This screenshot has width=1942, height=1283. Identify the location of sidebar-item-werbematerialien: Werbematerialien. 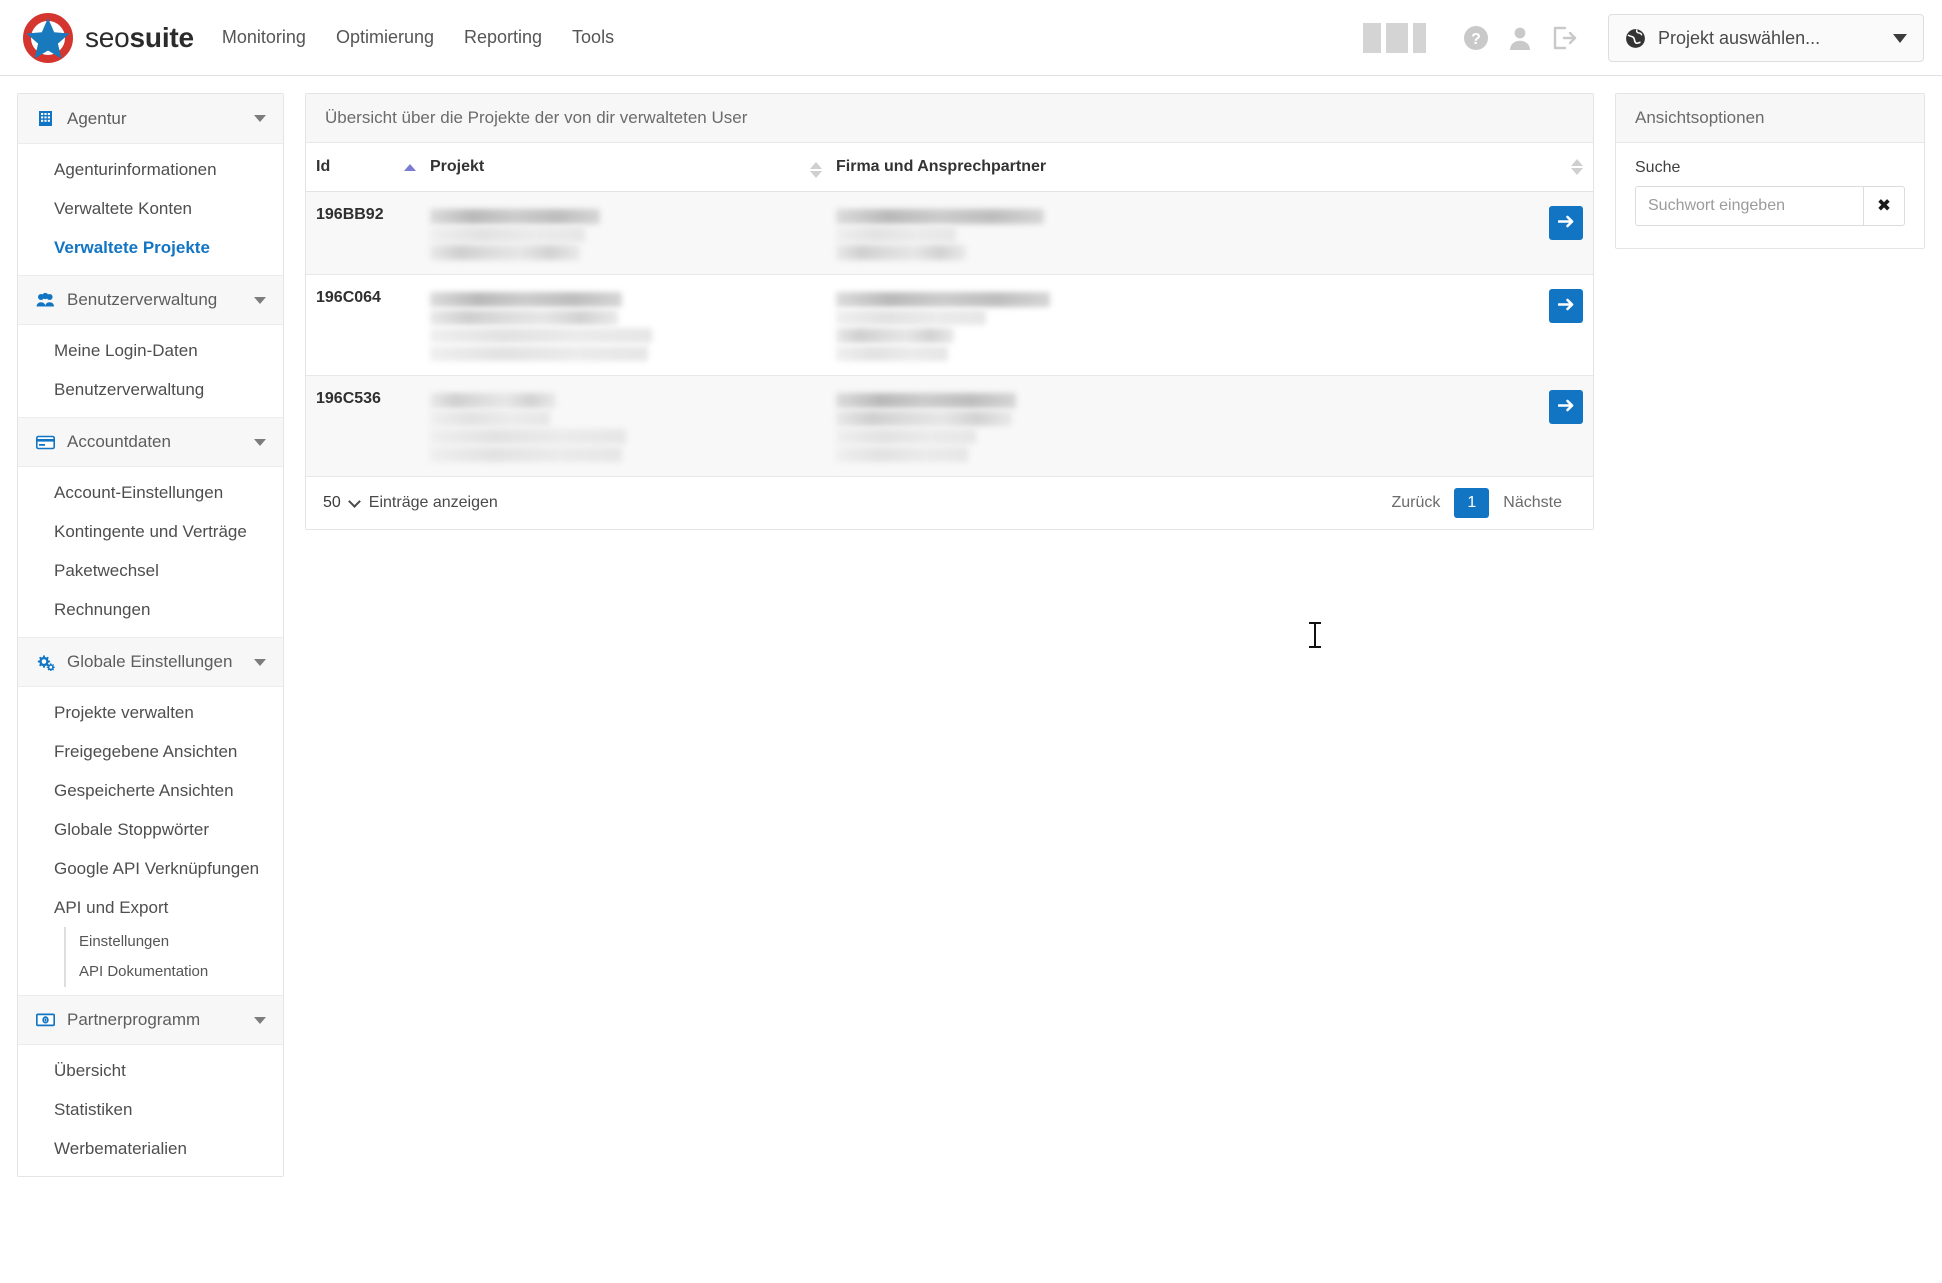
(150, 1148).